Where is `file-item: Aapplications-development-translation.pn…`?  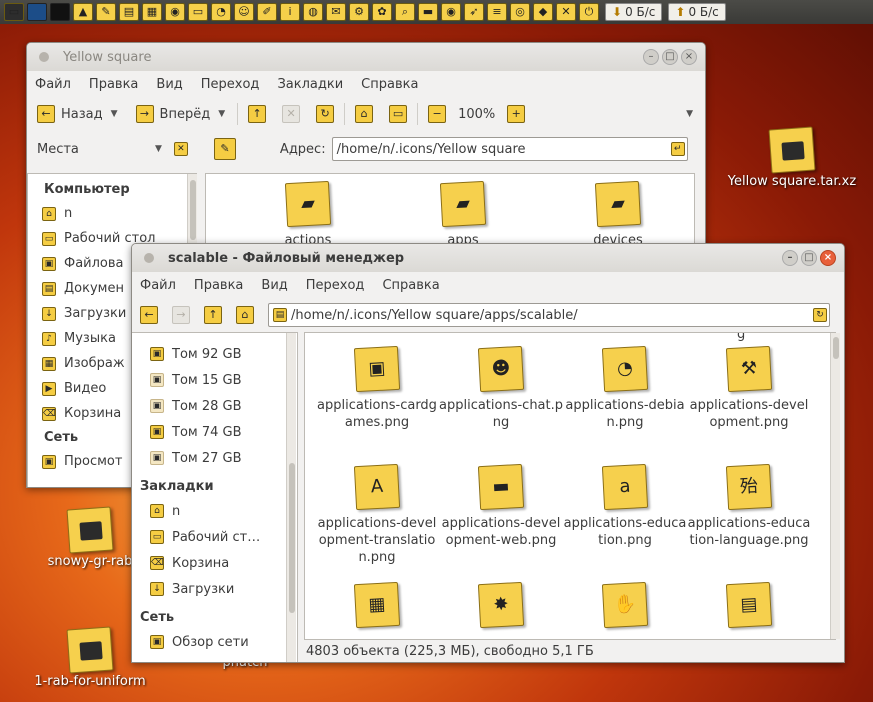
file-item: Aapplications-development-translation.pn… is located at coordinates (377, 514).